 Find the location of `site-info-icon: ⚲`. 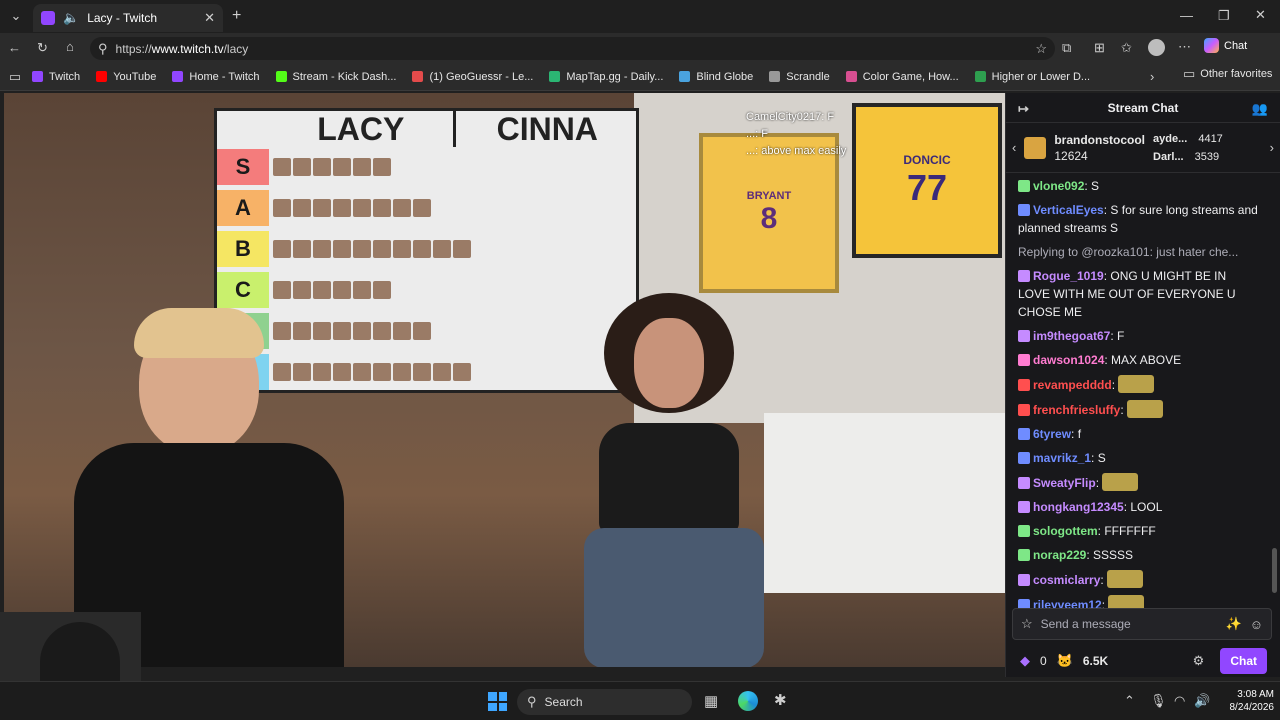

site-info-icon: ⚲ is located at coordinates (103, 49).